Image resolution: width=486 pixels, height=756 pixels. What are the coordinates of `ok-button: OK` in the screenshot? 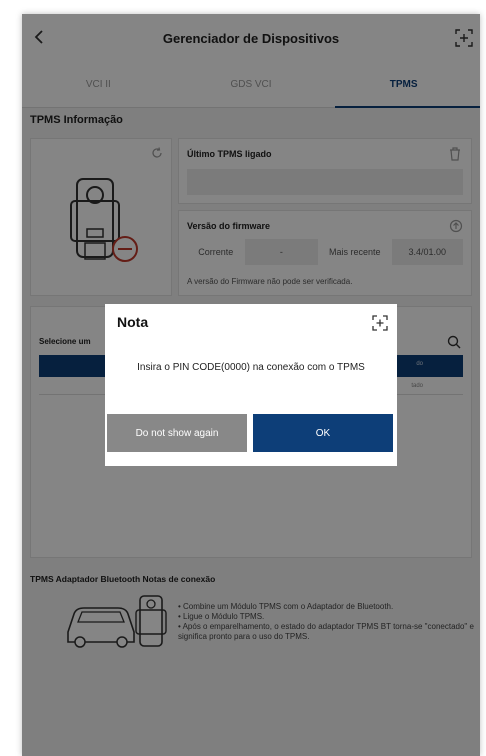 It's located at (323, 433).